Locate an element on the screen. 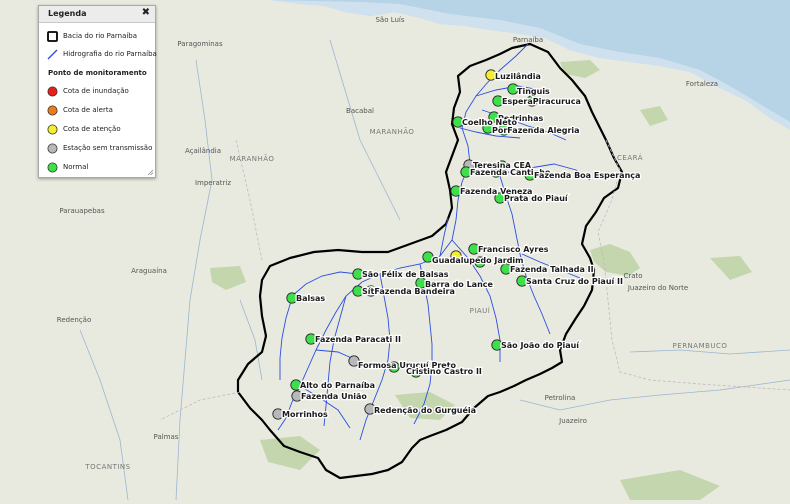 The width and height of the screenshot is (790, 504). place-label: Petrolina is located at coordinates (560, 398).